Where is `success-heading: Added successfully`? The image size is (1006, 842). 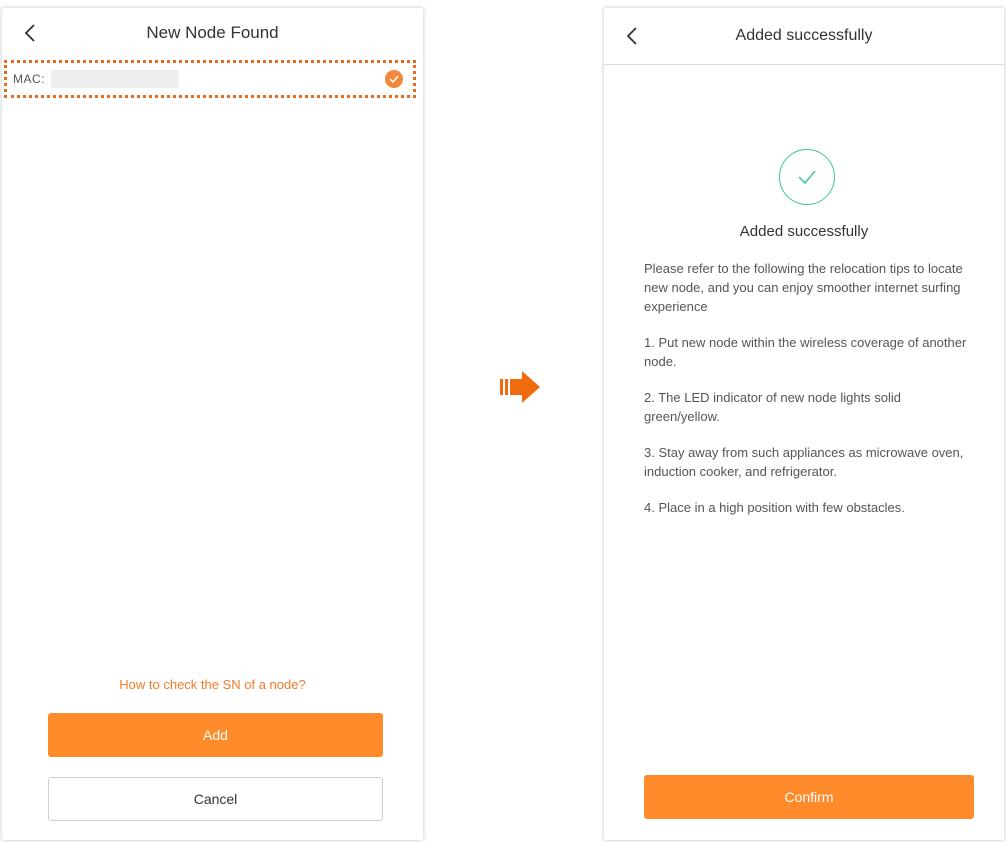 success-heading: Added successfully is located at coordinates (804, 231).